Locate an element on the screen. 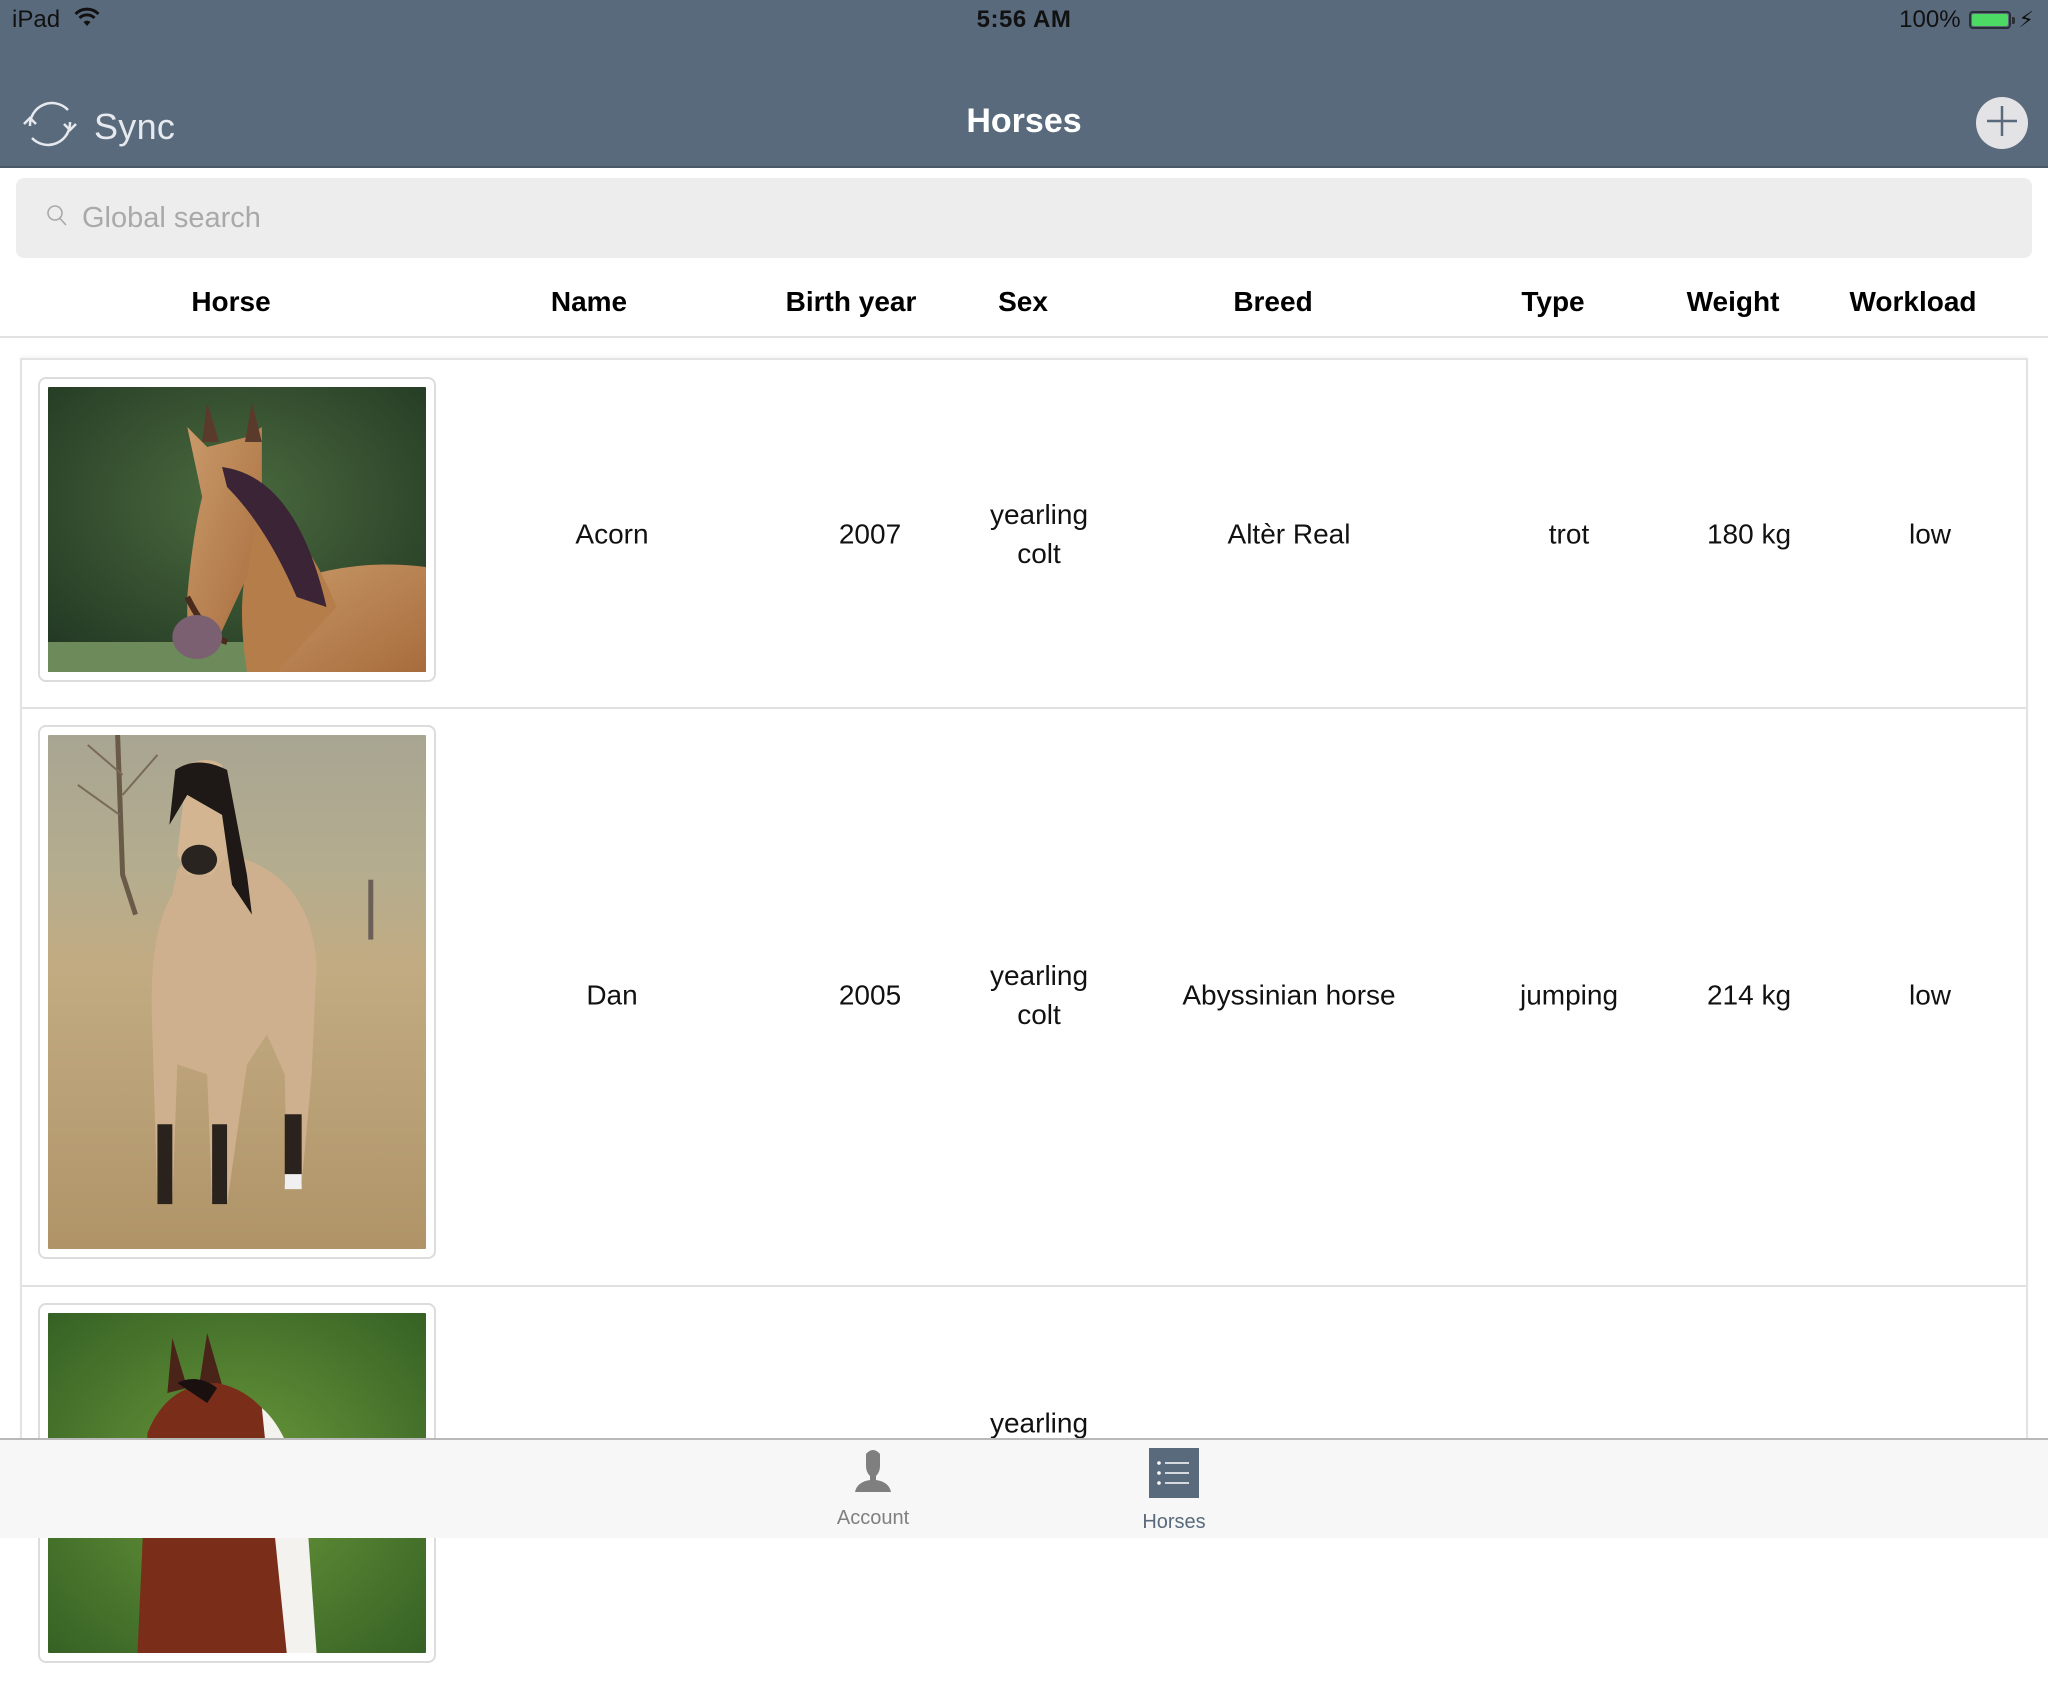 The height and width of the screenshot is (1687, 2048). battery-fill is located at coordinates (1989, 20).